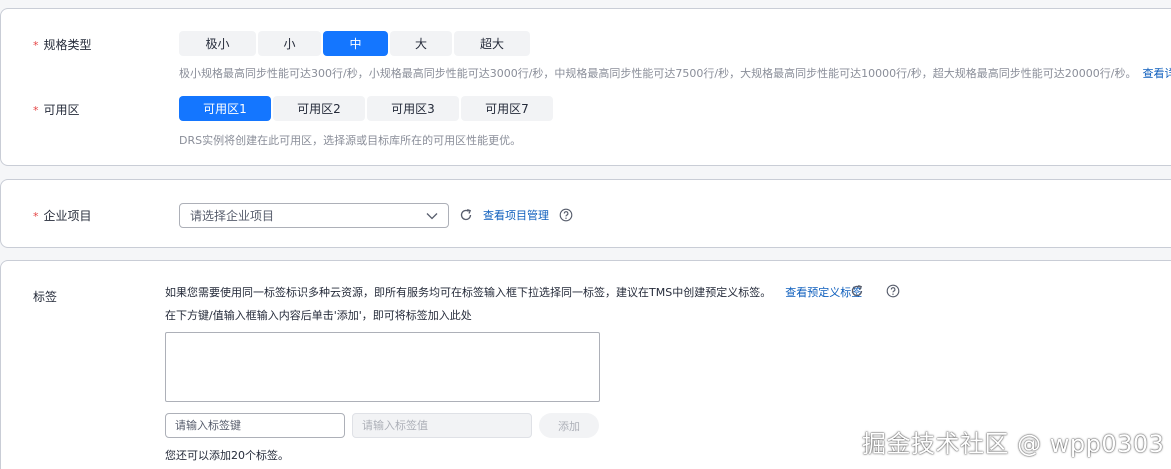 Image resolution: width=1171 pixels, height=469 pixels. I want to click on tag-key-input, so click(255, 425).